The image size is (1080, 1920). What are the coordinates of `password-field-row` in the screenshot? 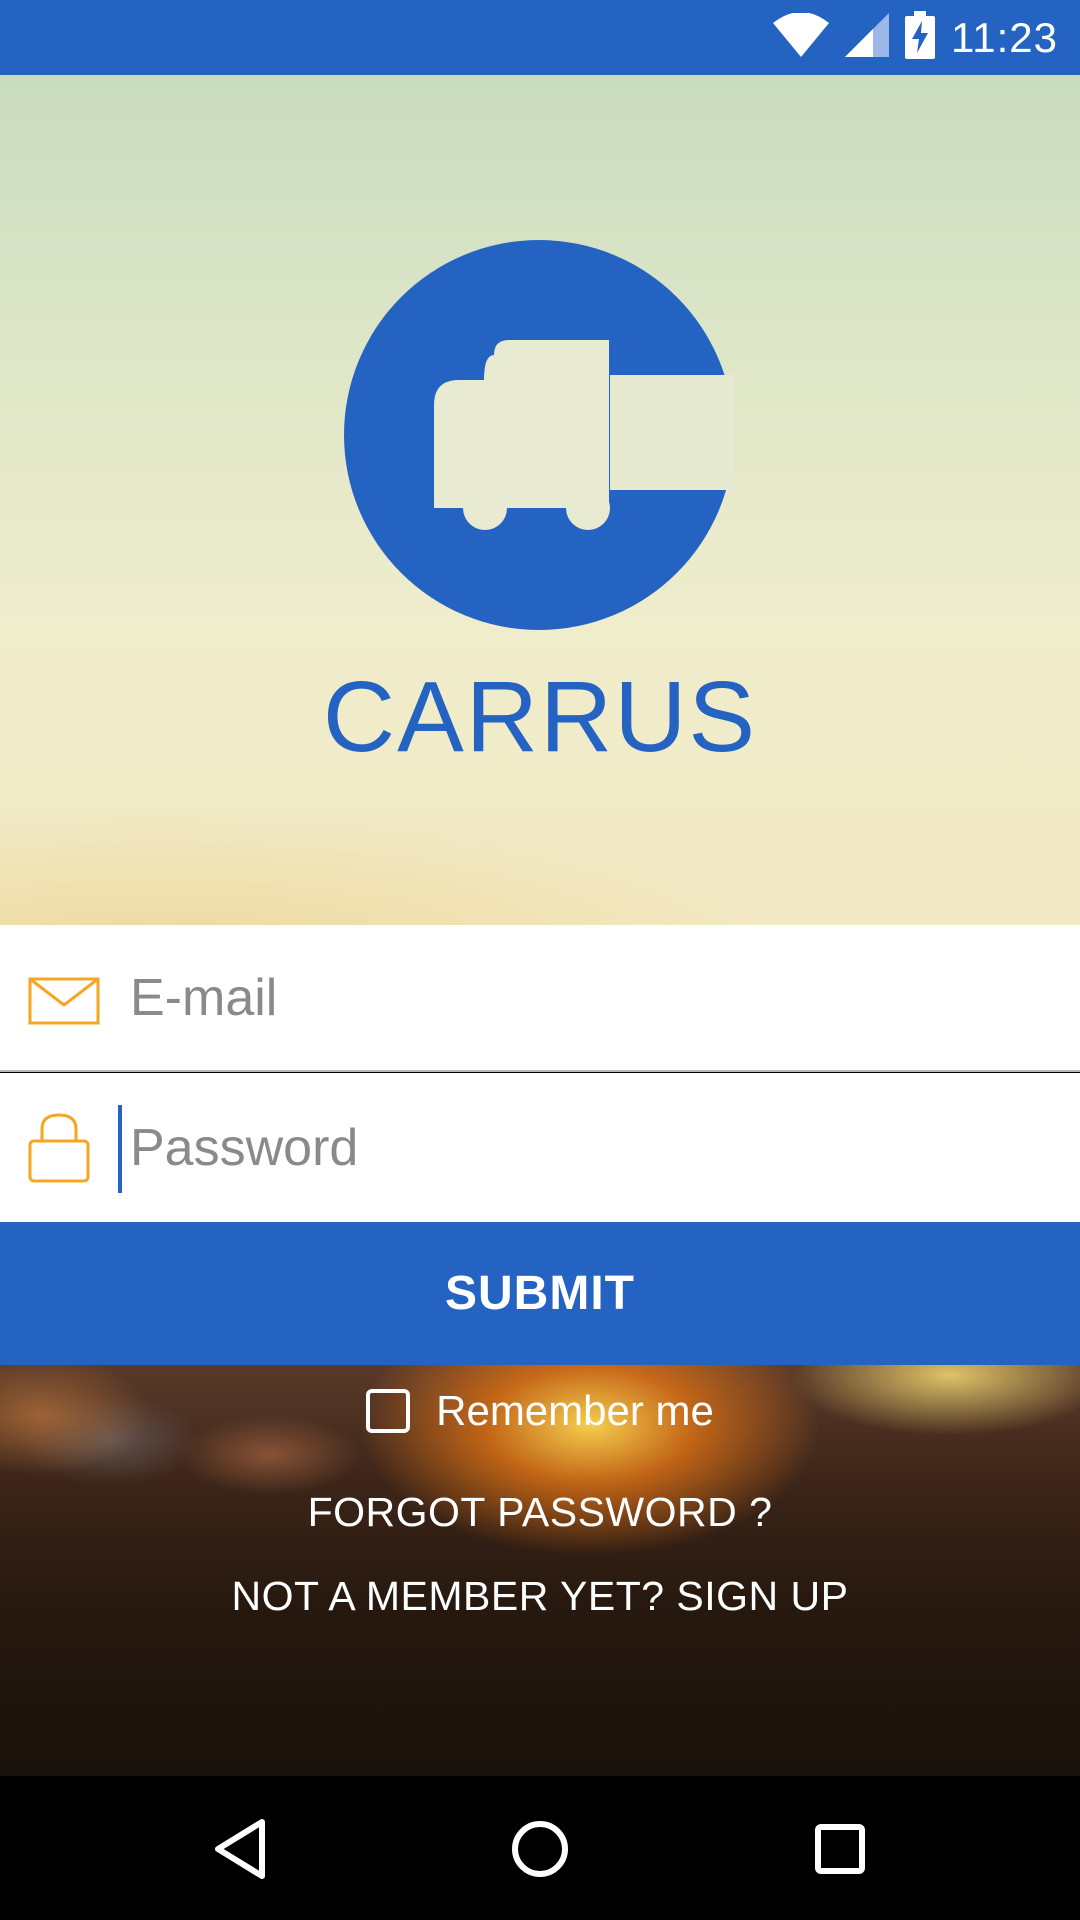 It's located at (540, 1147).